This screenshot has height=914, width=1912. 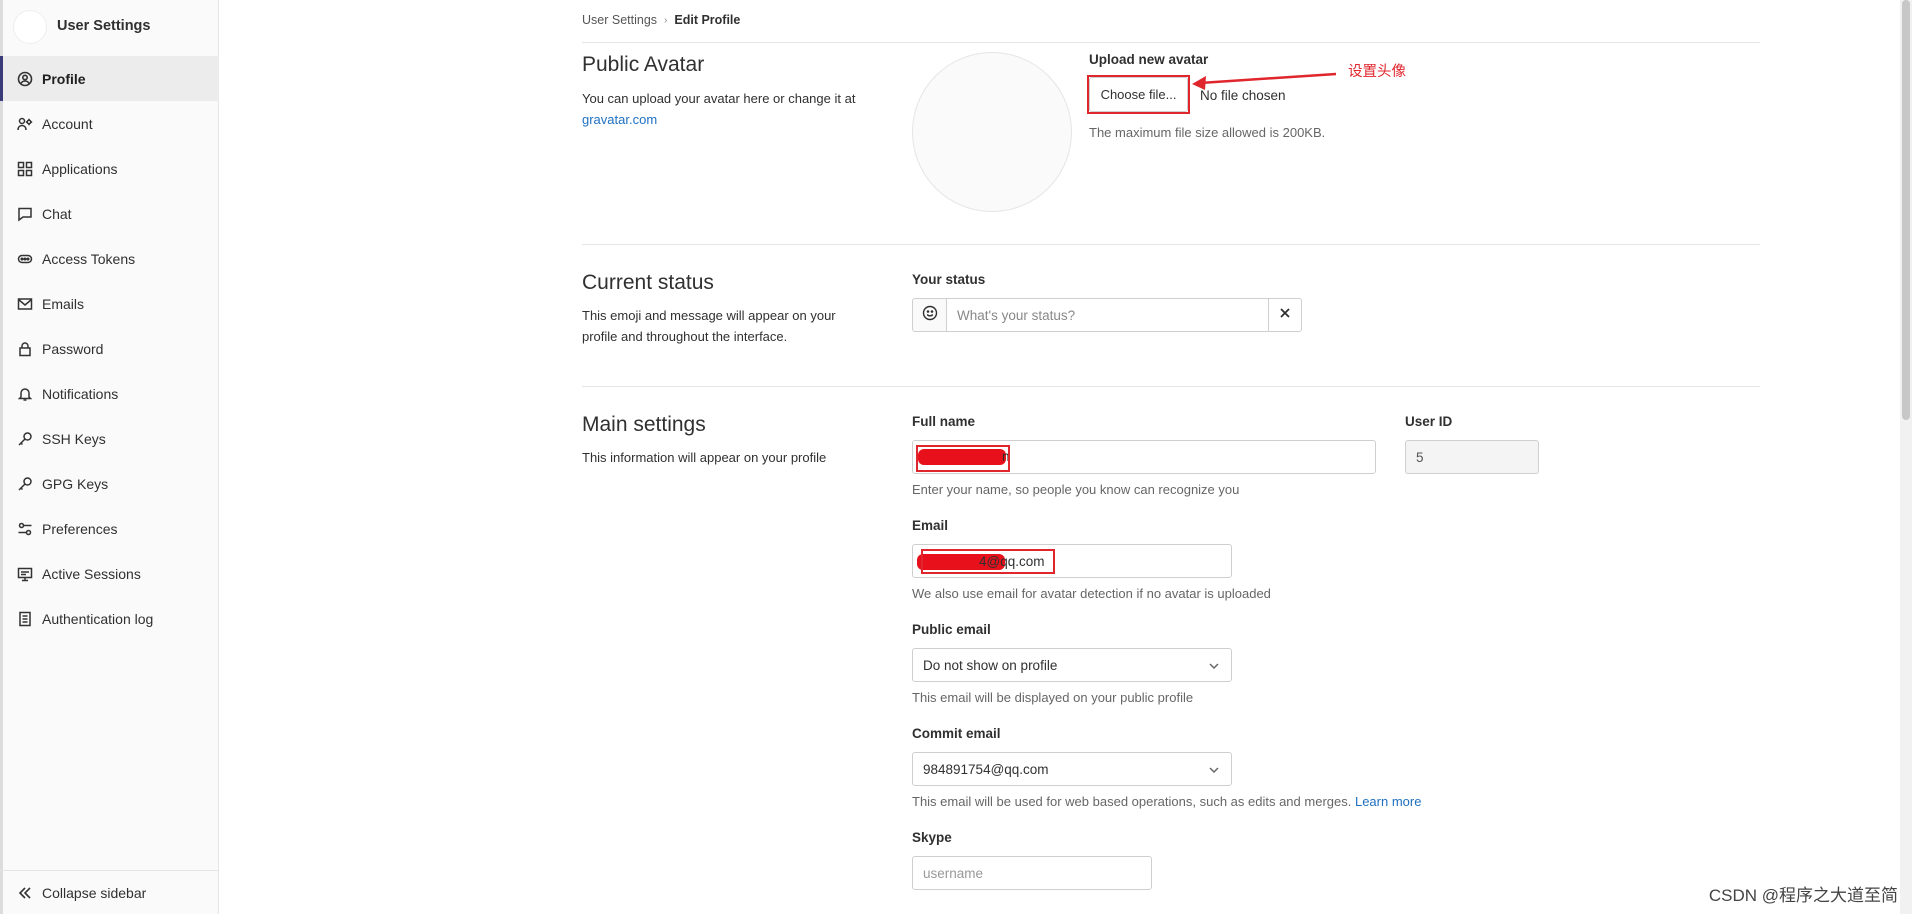 What do you see at coordinates (25, 349) in the screenshot?
I see `lock-icon` at bounding box center [25, 349].